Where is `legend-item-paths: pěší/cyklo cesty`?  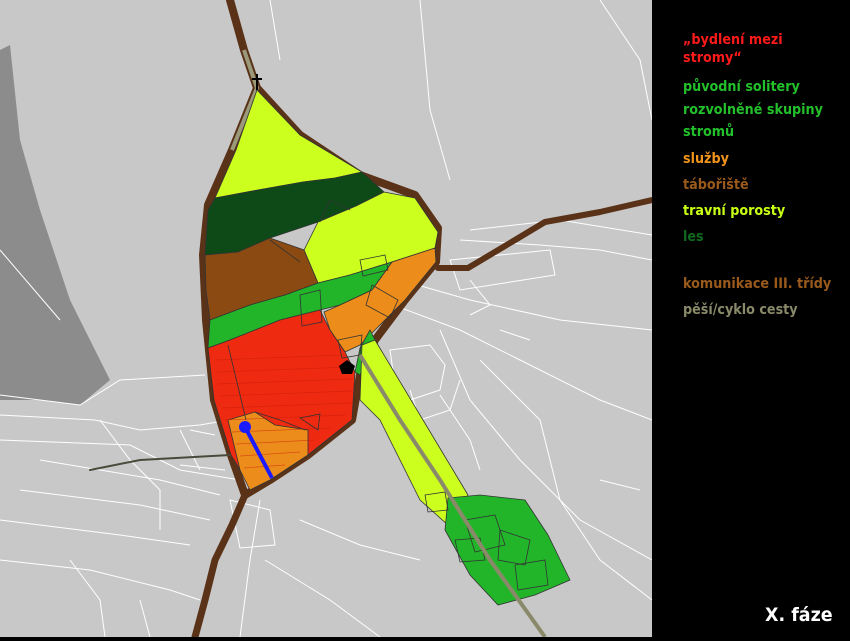
legend-item-paths: pěší/cyklo cesty is located at coordinates (740, 310).